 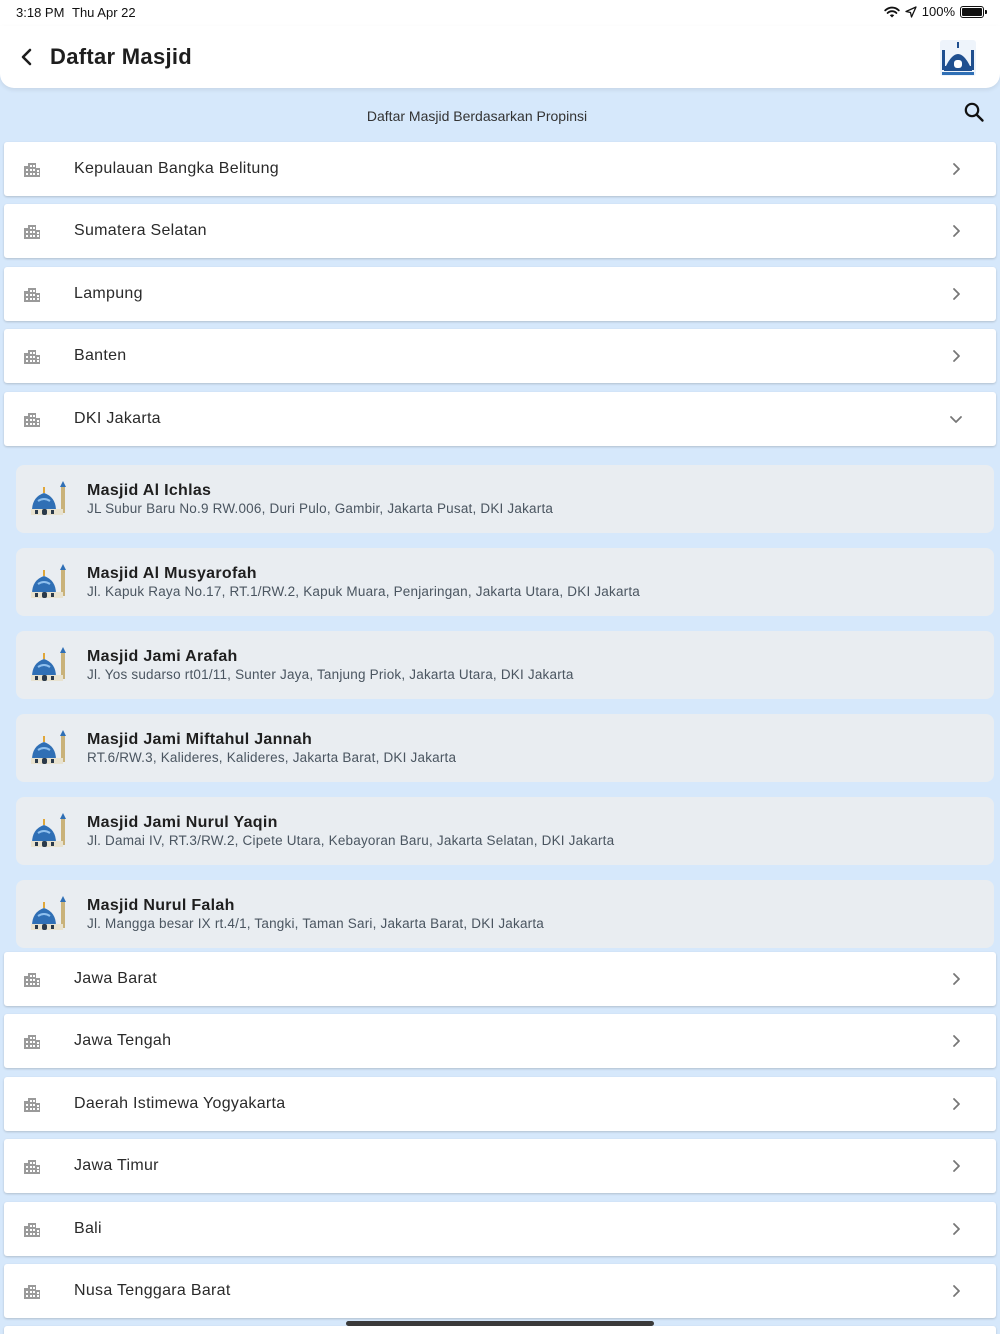 What do you see at coordinates (162, 656) in the screenshot?
I see `mosque-name: Masjid Jami Arafah` at bounding box center [162, 656].